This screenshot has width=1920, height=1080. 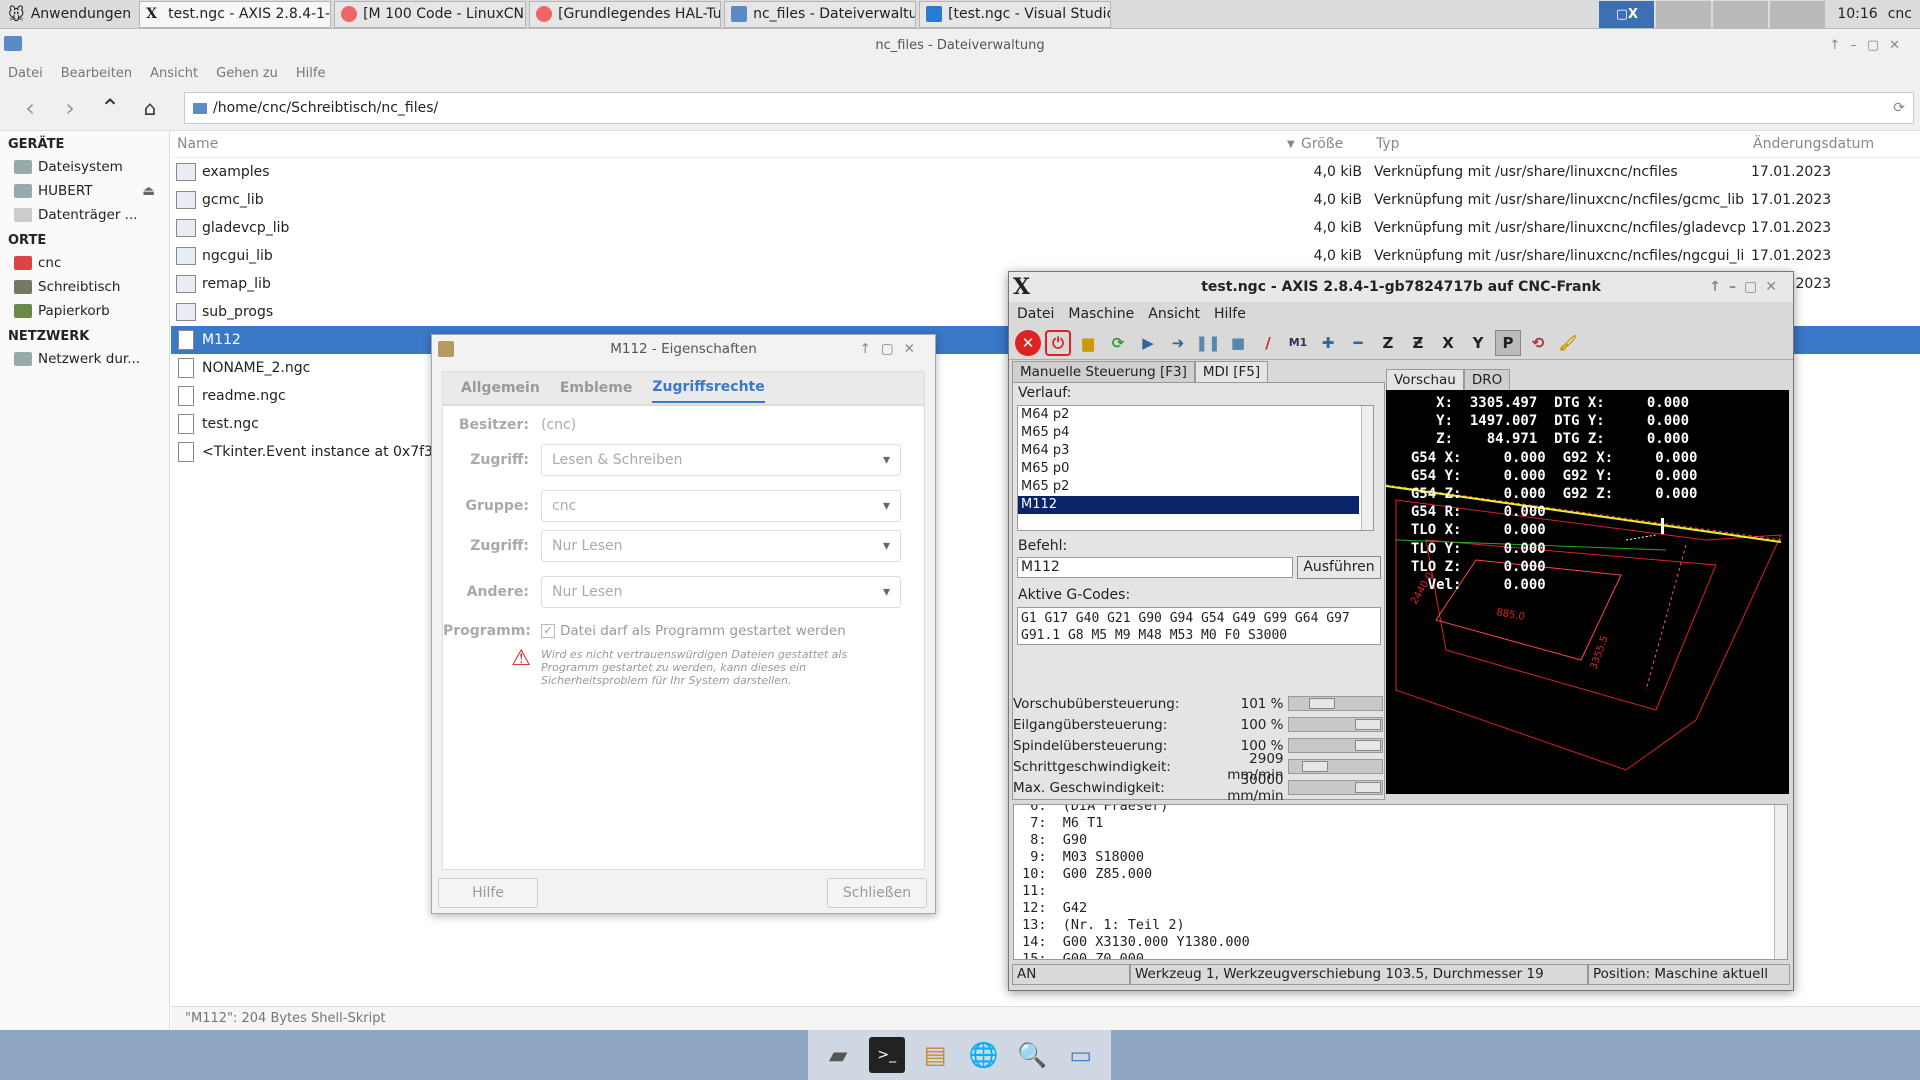 I want to click on power-icon: ⏻, so click(x=1058, y=342).